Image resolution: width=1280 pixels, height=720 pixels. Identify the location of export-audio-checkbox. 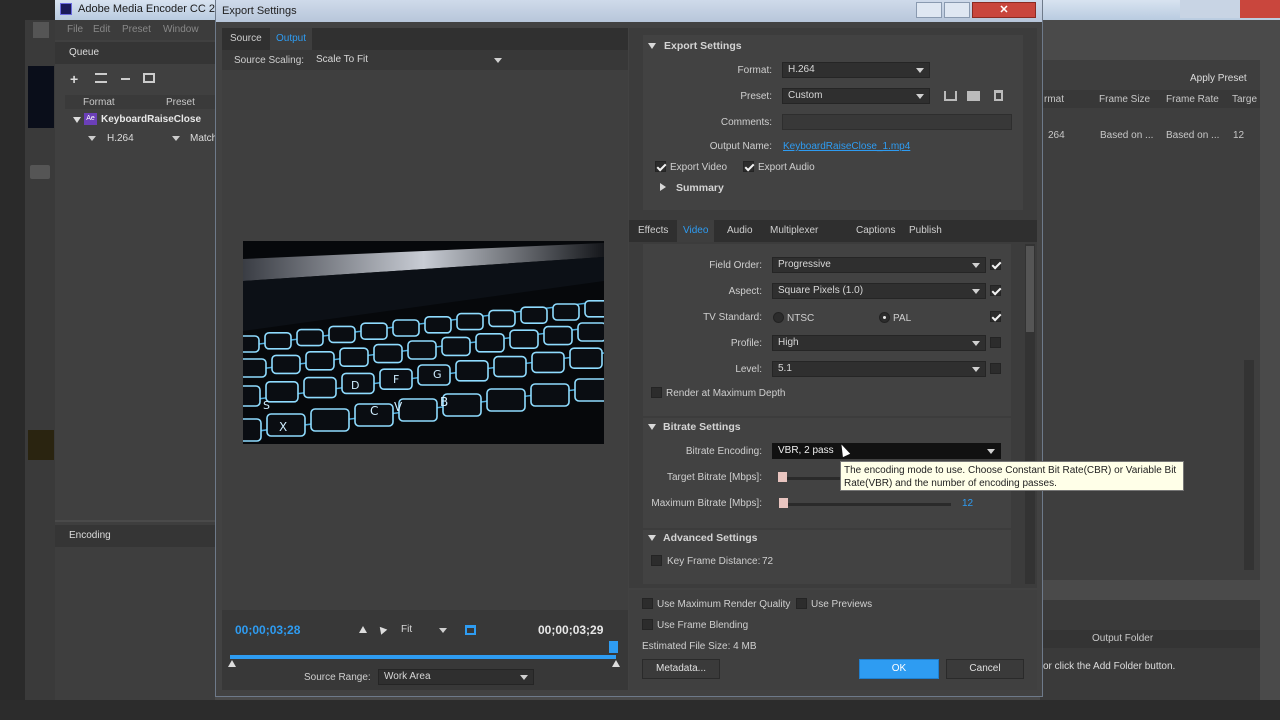
(748, 166).